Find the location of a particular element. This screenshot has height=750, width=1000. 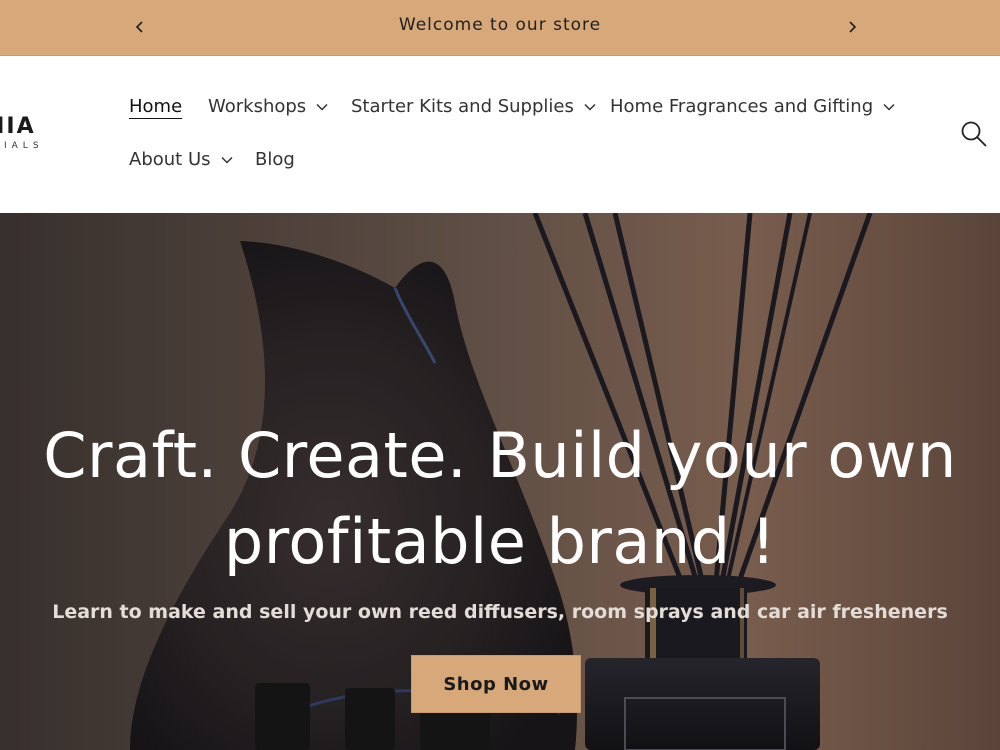

search-icon is located at coordinates (974, 134).